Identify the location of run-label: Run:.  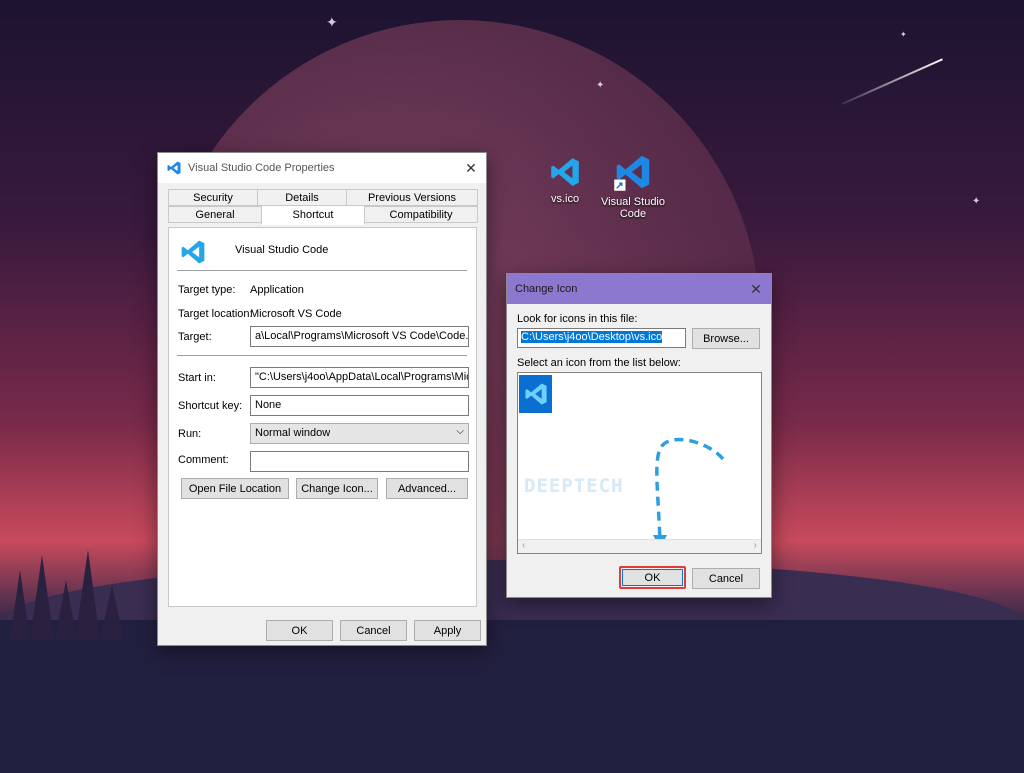
(190, 434).